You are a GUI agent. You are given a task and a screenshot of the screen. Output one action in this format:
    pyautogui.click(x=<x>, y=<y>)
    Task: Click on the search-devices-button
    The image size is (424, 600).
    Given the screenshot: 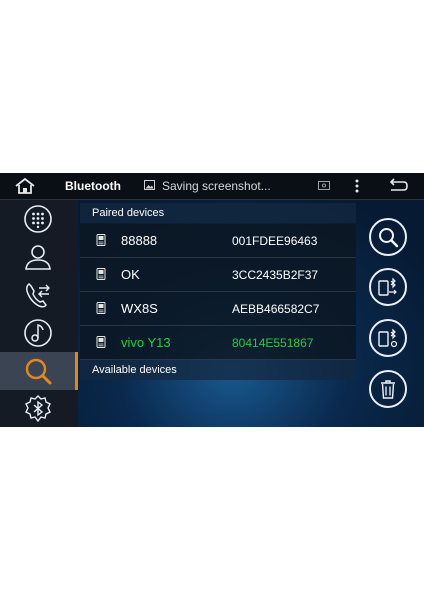 What is the action you would take?
    pyautogui.click(x=388, y=237)
    